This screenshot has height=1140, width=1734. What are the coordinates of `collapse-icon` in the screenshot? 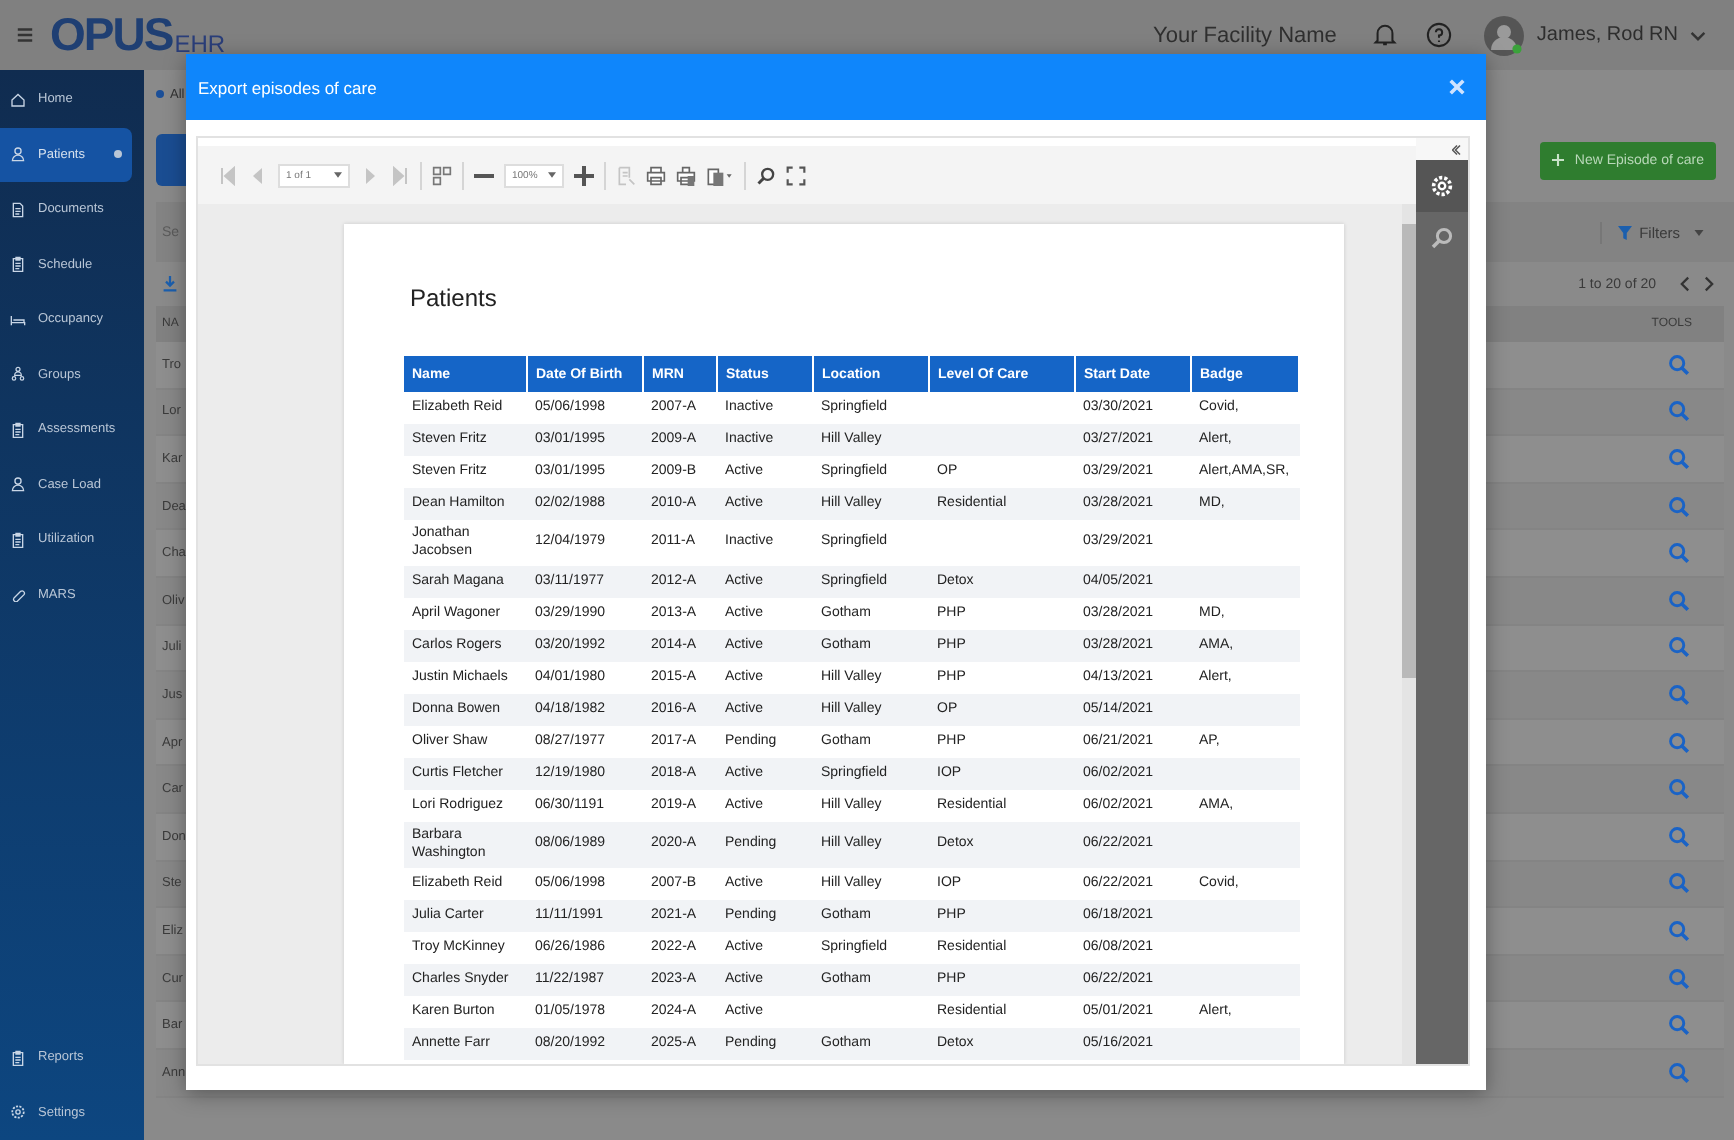 It's located at (1457, 149).